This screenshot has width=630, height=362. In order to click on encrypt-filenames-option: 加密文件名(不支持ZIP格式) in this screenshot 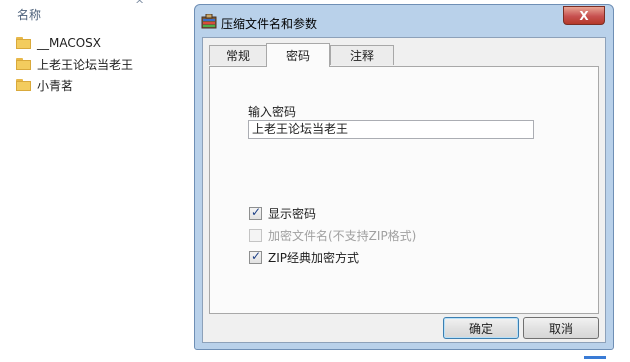, I will do `click(332, 235)`.